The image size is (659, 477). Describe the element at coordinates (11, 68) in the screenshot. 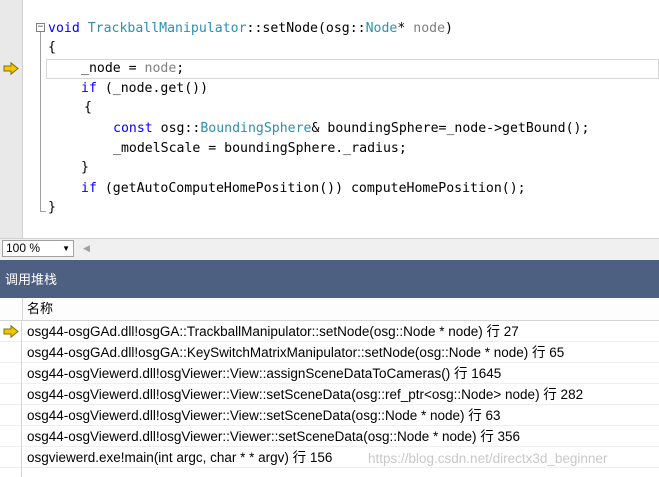

I see `current-statement-arrow-icon` at that location.